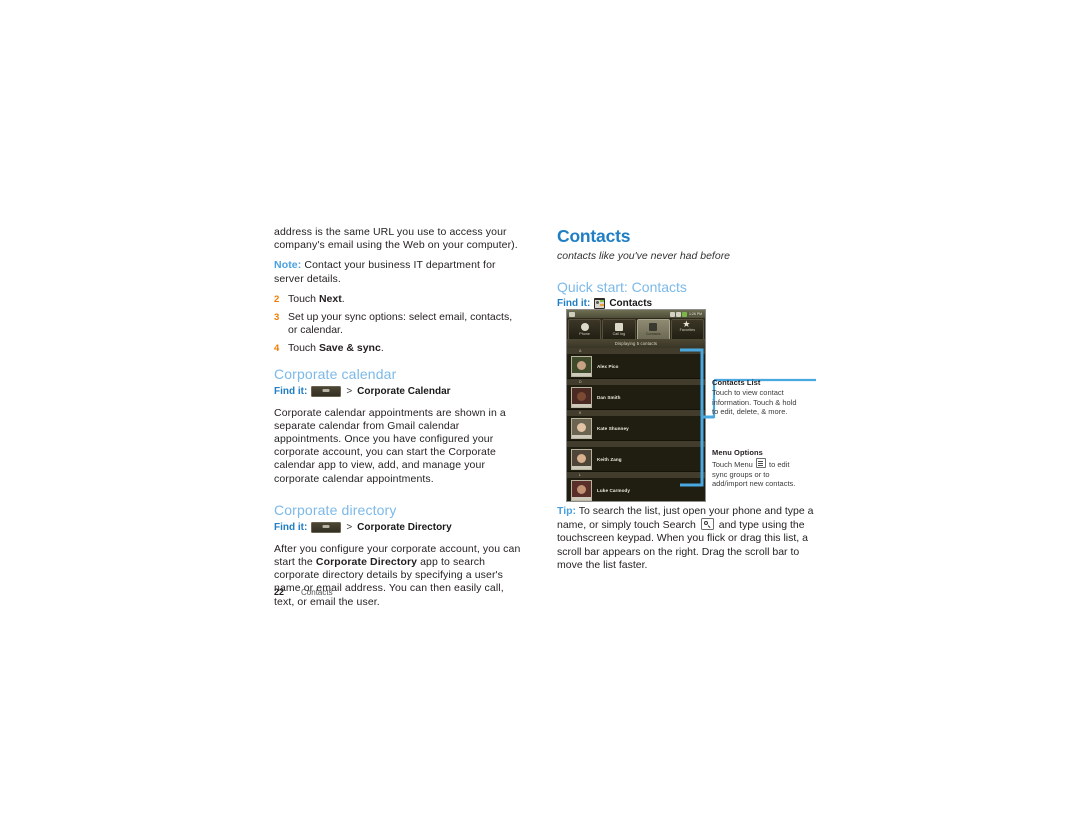 This screenshot has height=834, width=1080. Describe the element at coordinates (678, 314) in the screenshot. I see `wifi-icon` at that location.